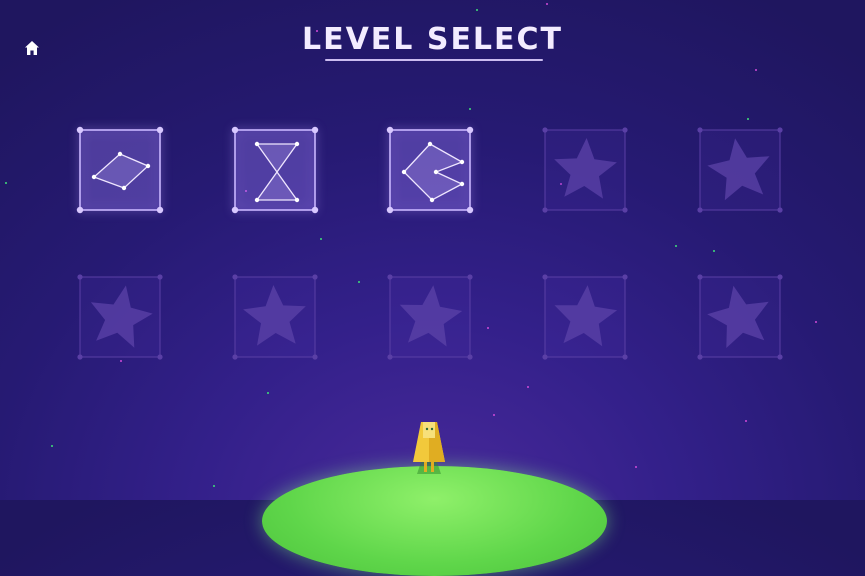 Image resolution: width=865 pixels, height=576 pixels. I want to click on constellation-hourglass, so click(275, 170).